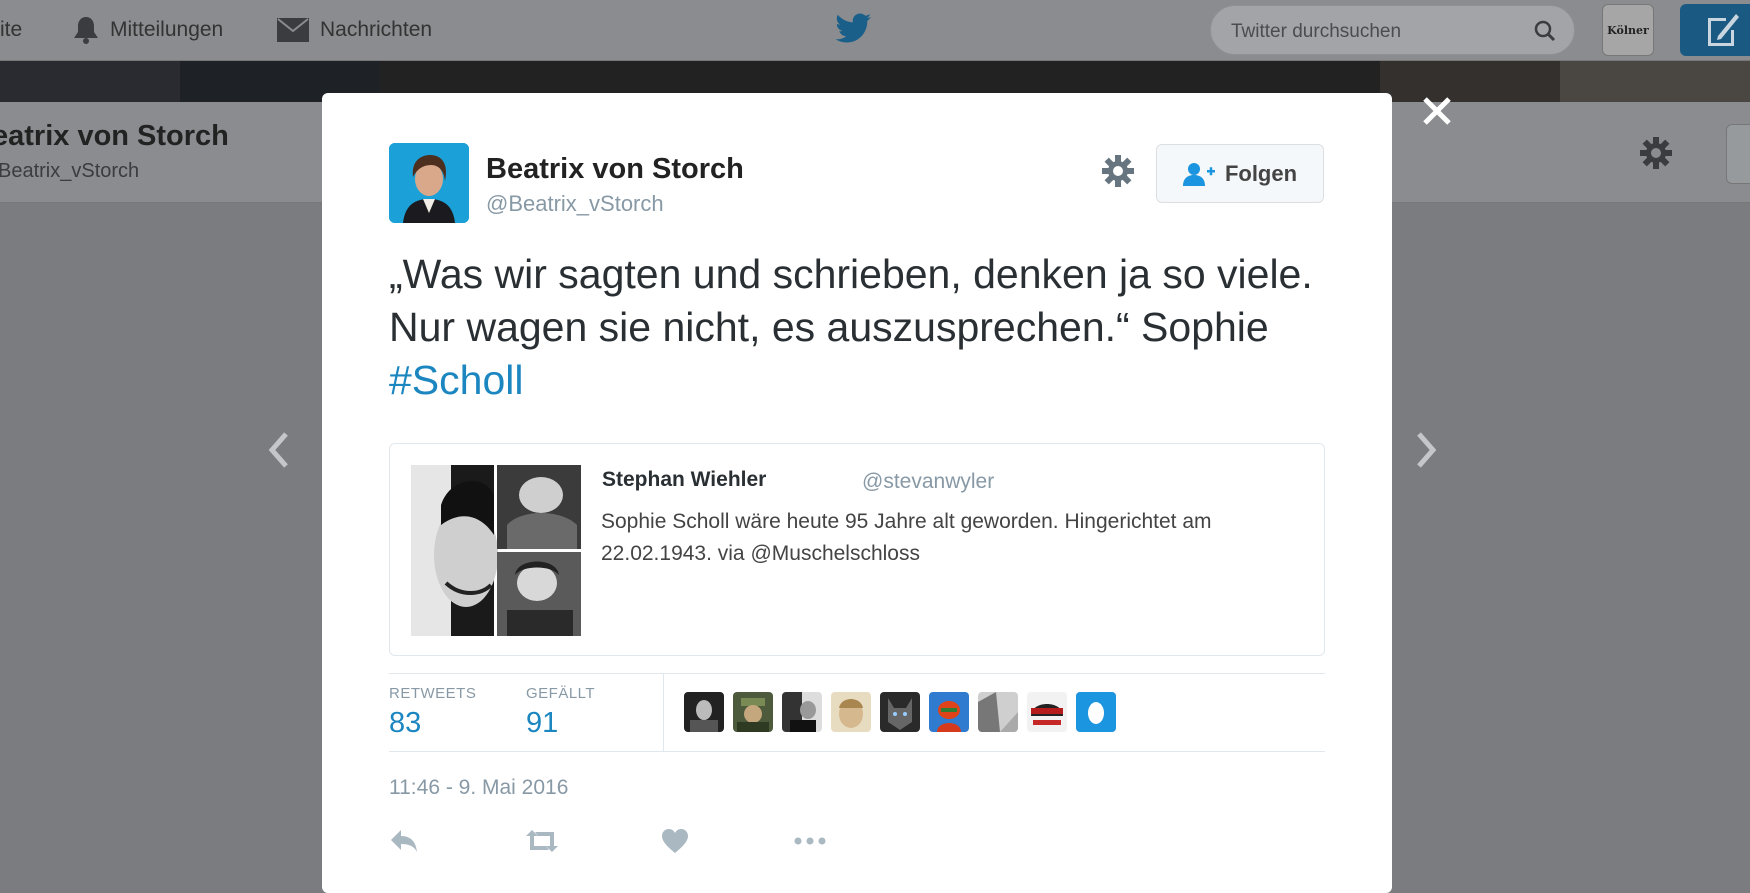 This screenshot has height=893, width=1750. Describe the element at coordinates (478, 788) in the screenshot. I see `tweet-timestamp: 11:46 - 9. Mai 2016` at that location.